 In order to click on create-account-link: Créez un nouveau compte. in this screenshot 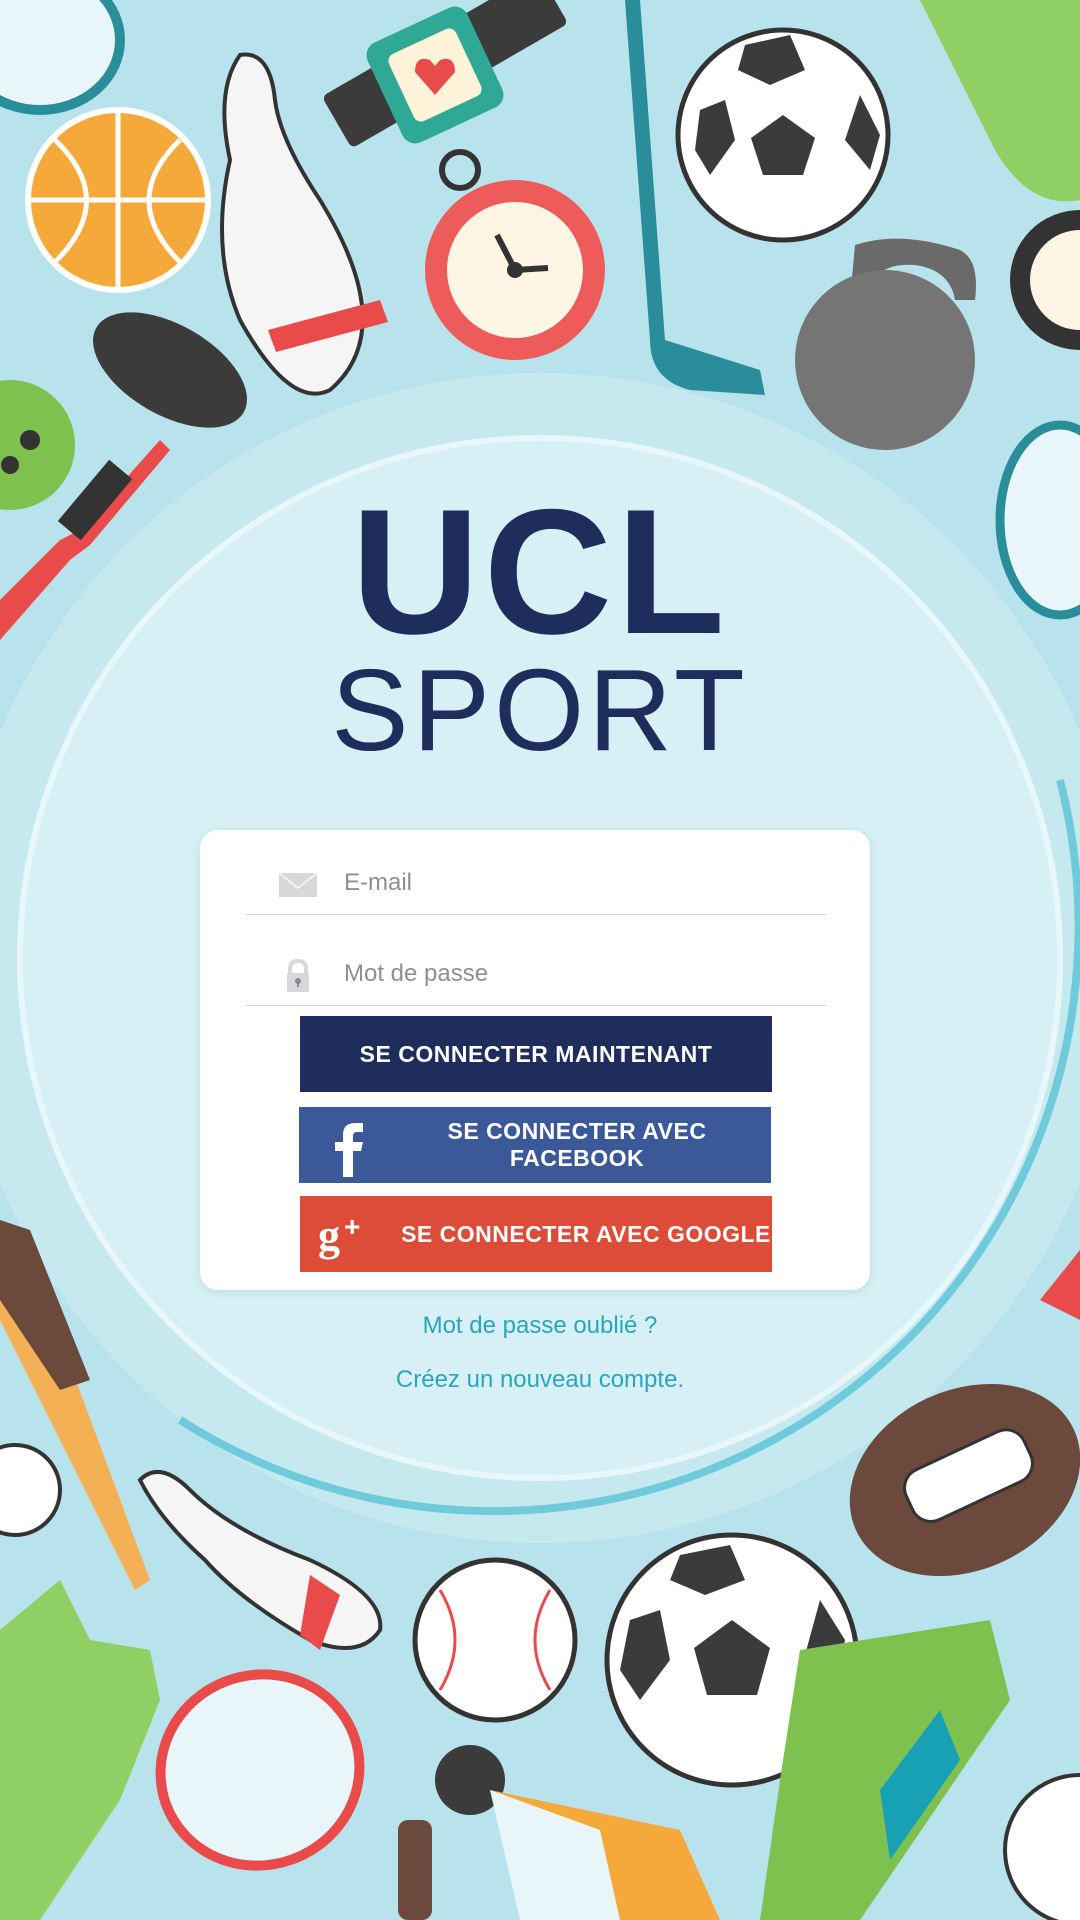, I will do `click(540, 1380)`.